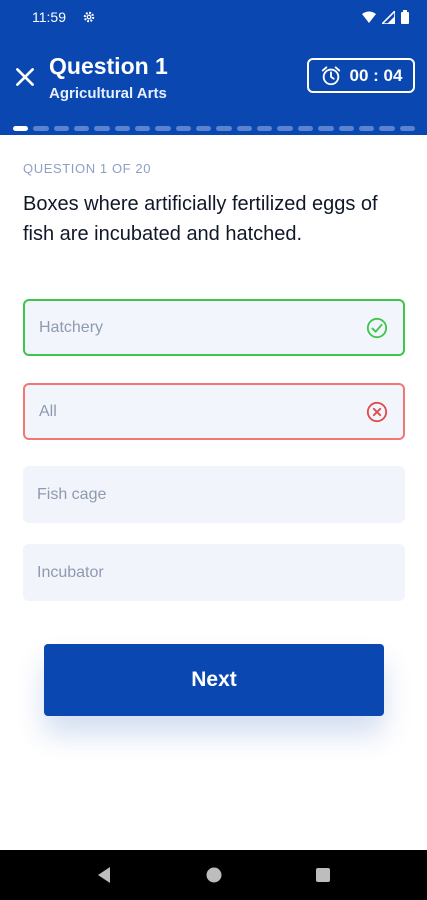 Image resolution: width=427 pixels, height=900 pixels. What do you see at coordinates (89, 17) in the screenshot?
I see `settings-gear-icon` at bounding box center [89, 17].